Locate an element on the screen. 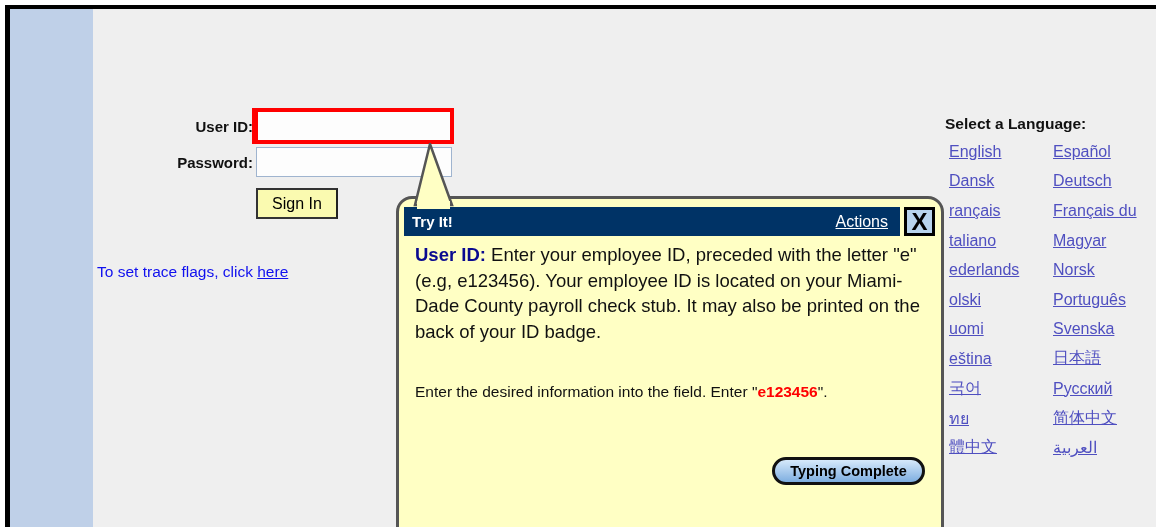 This screenshot has width=1156, height=527. language-link: eština is located at coordinates (970, 358).